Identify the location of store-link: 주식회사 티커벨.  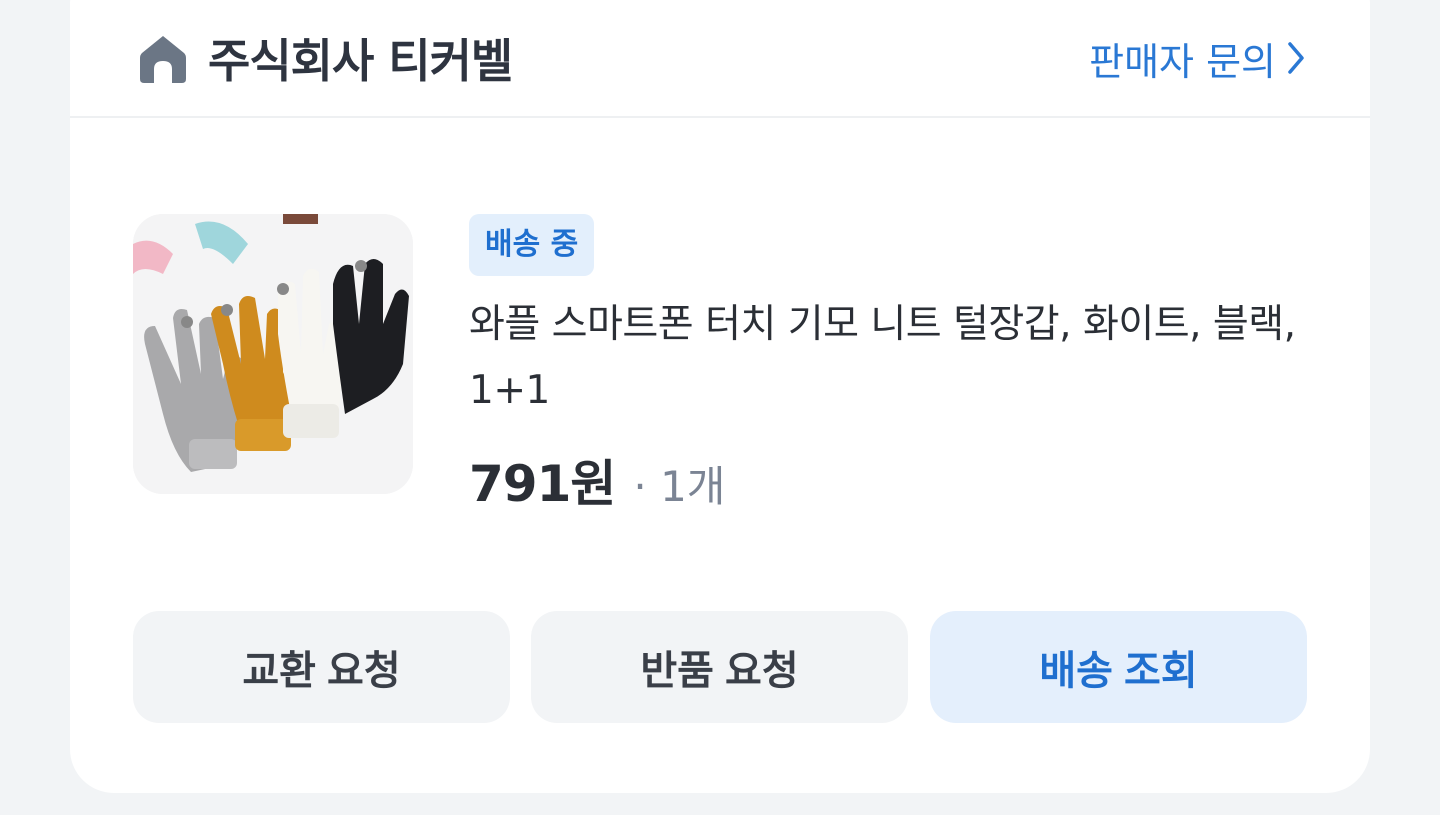
(324, 58).